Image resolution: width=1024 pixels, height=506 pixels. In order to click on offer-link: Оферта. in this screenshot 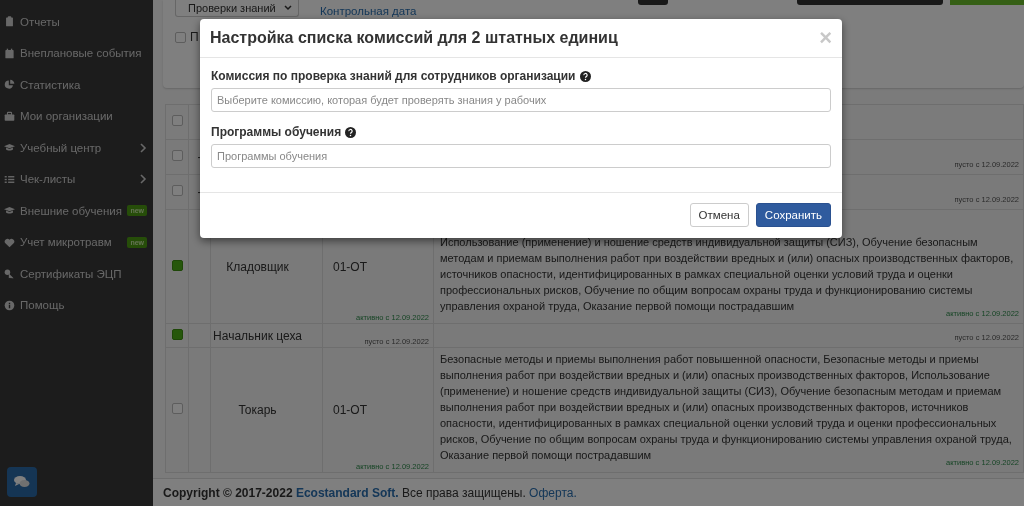, I will do `click(553, 492)`.